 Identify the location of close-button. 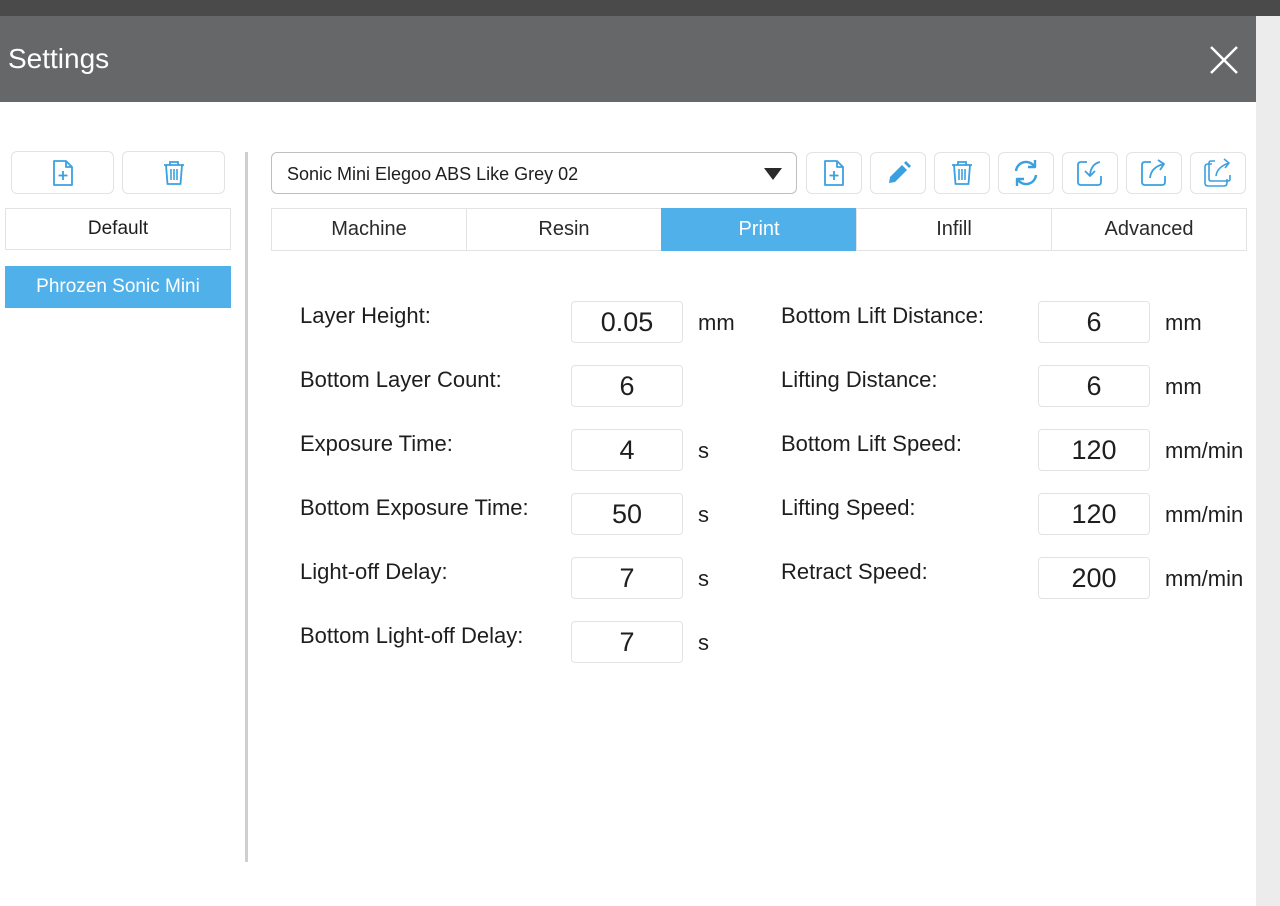
(1224, 60).